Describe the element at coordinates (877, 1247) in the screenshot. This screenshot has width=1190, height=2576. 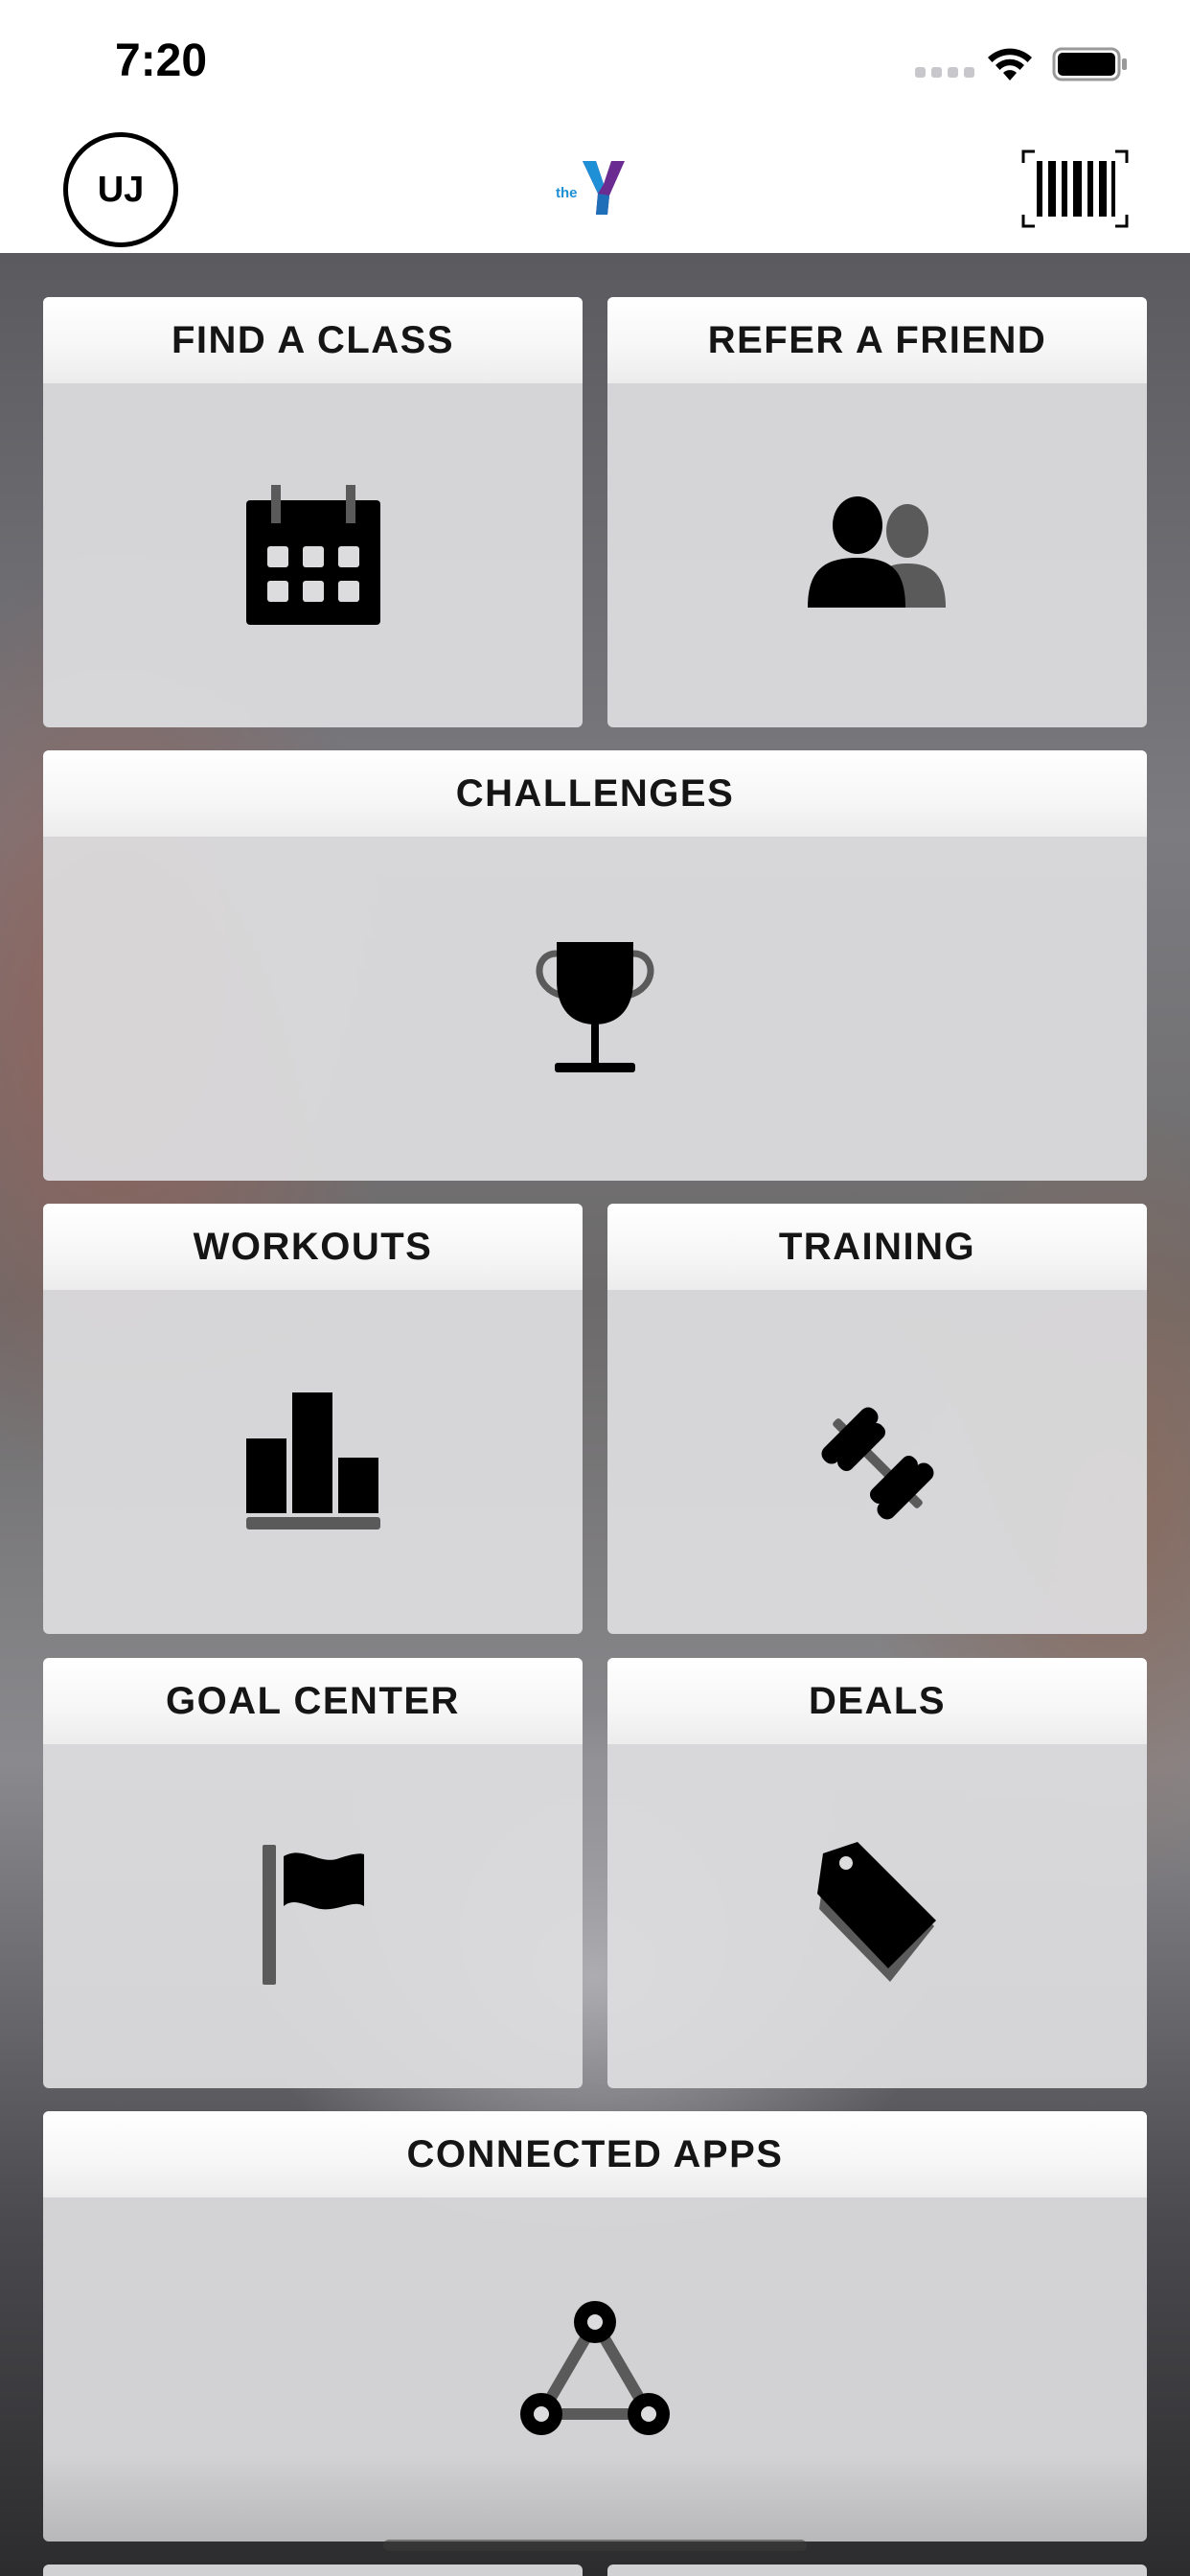
I see `tile-label: TRAINING` at that location.